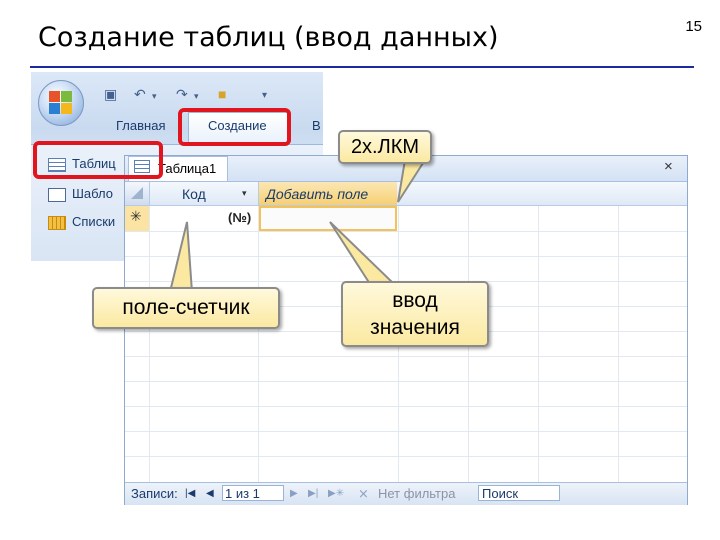  I want to click on callout-pointers, so click(297, 226).